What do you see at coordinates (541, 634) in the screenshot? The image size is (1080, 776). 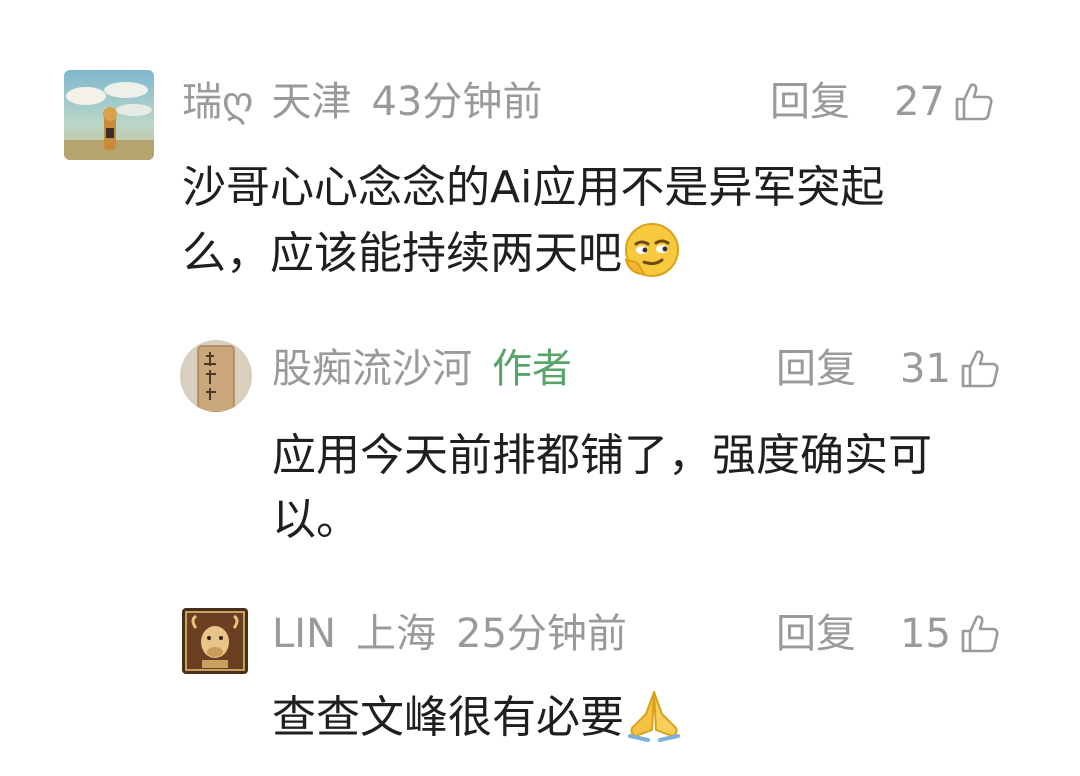 I see `timestamp: 25分钟前` at bounding box center [541, 634].